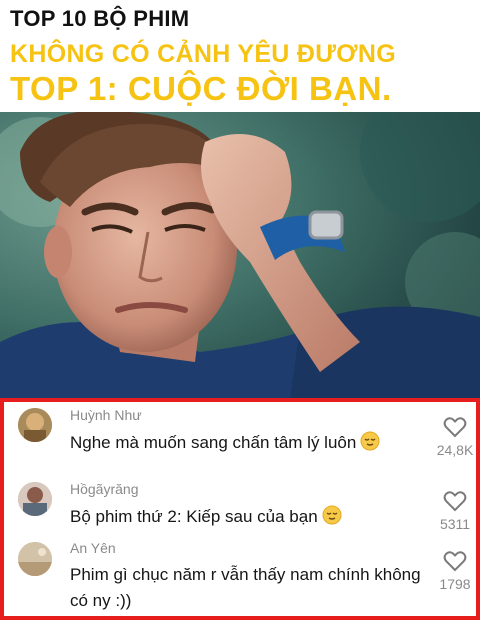 Image resolution: width=480 pixels, height=620 pixels. I want to click on comment-text-line-2: có ny :)), so click(101, 600).